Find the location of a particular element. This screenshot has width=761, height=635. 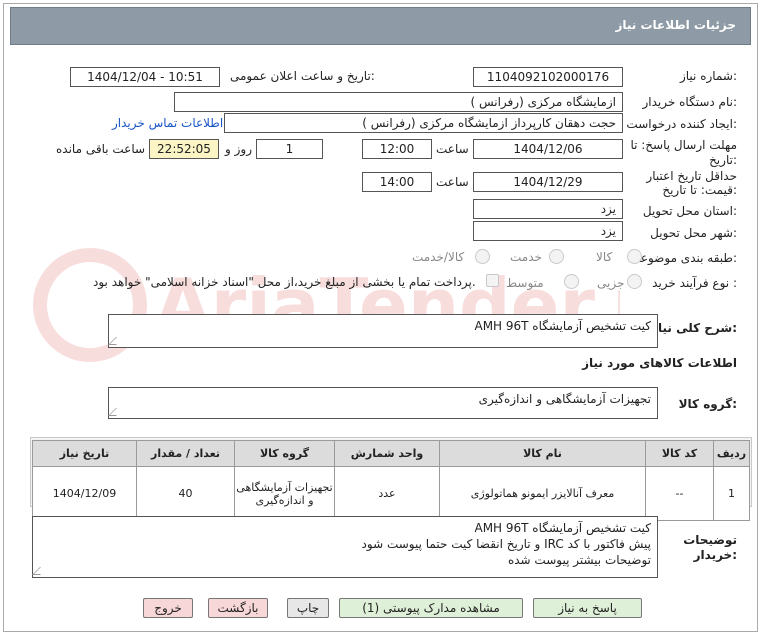

buyer-notes-line-1: کیت تشخیص آزمایشگاه AMH 96T is located at coordinates (562, 528).